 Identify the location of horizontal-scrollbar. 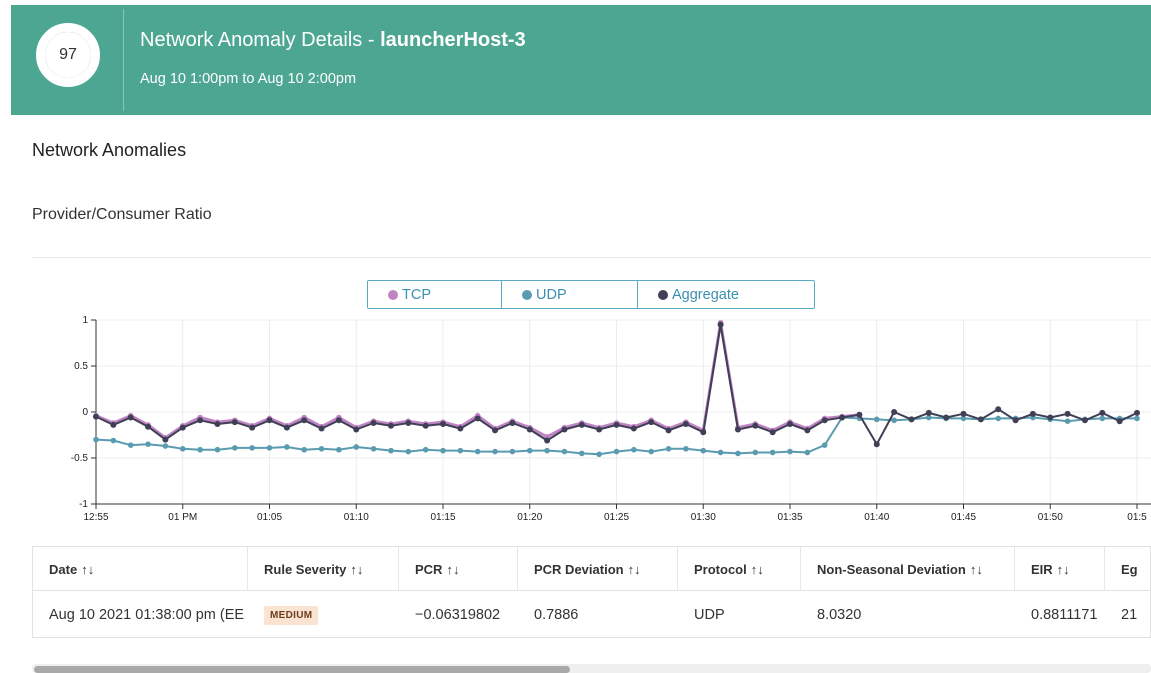
(591, 668).